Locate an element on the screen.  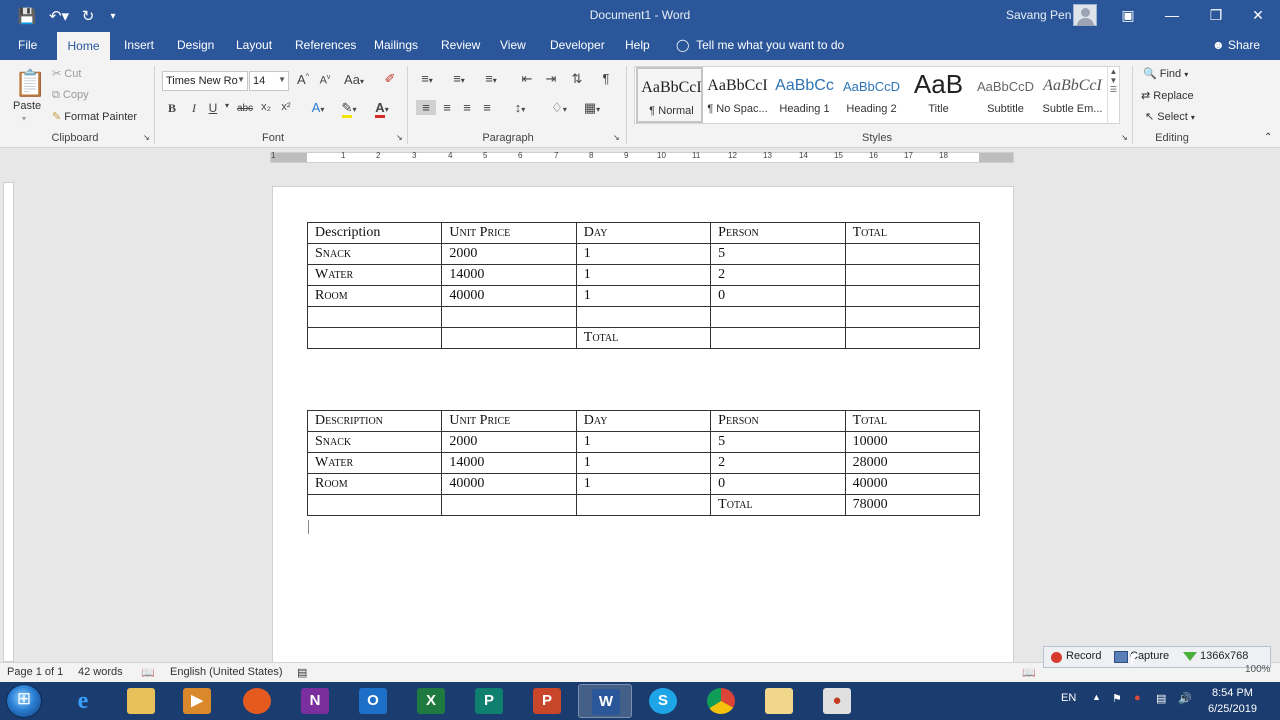
tab-home: Home is located at coordinates (83, 46).